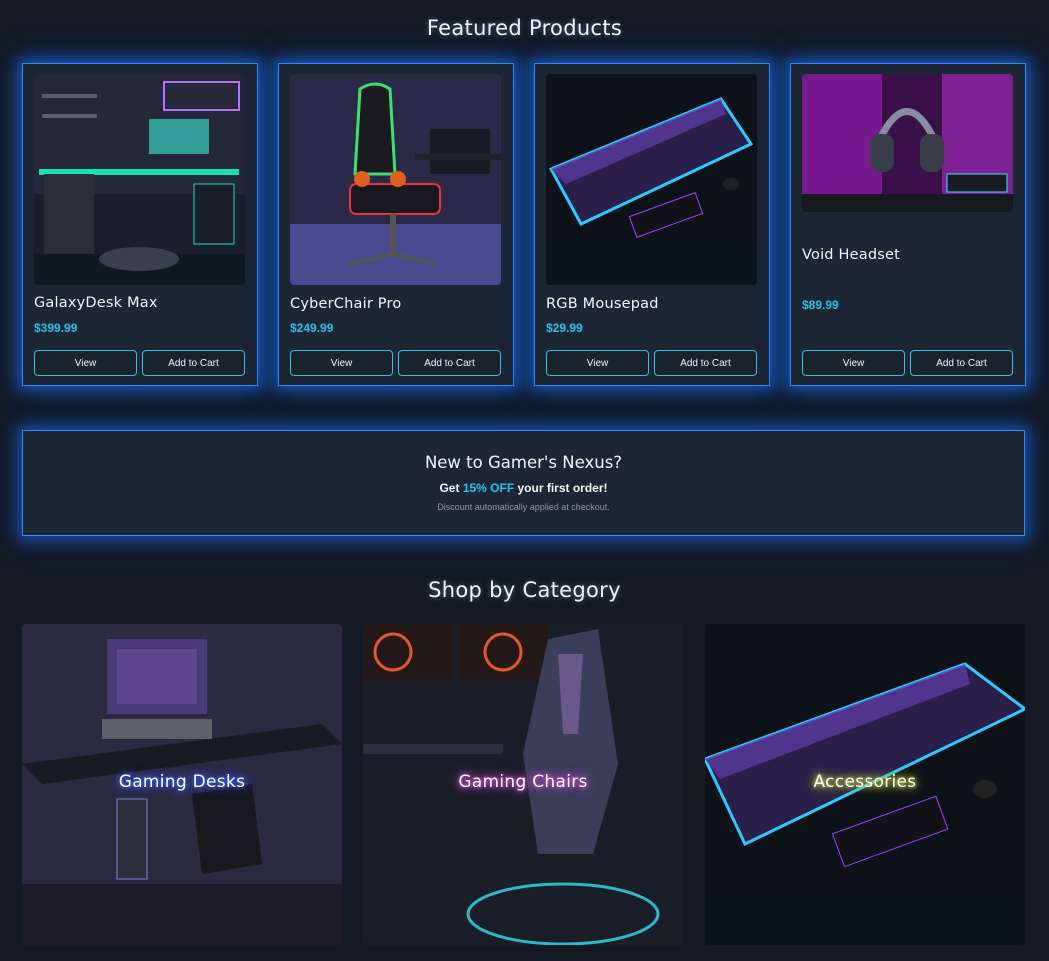 The height and width of the screenshot is (961, 1049). What do you see at coordinates (139, 179) in the screenshot?
I see `product-image-gaming-desk` at bounding box center [139, 179].